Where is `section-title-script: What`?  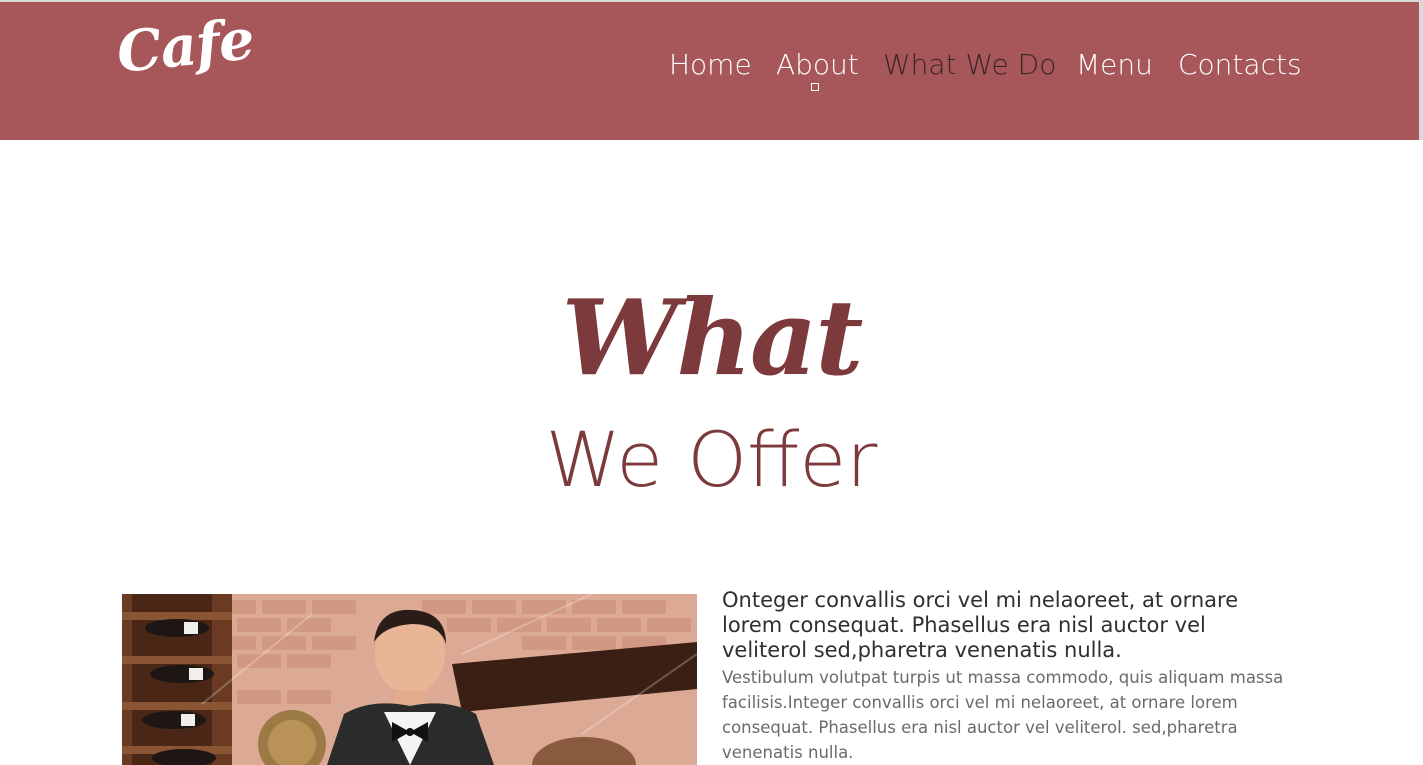
section-title-script: What is located at coordinates (712, 337).